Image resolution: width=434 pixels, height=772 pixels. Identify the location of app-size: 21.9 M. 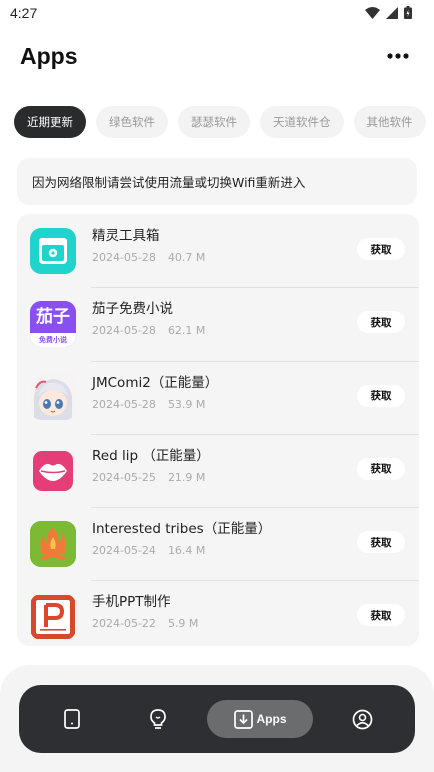
(186, 477).